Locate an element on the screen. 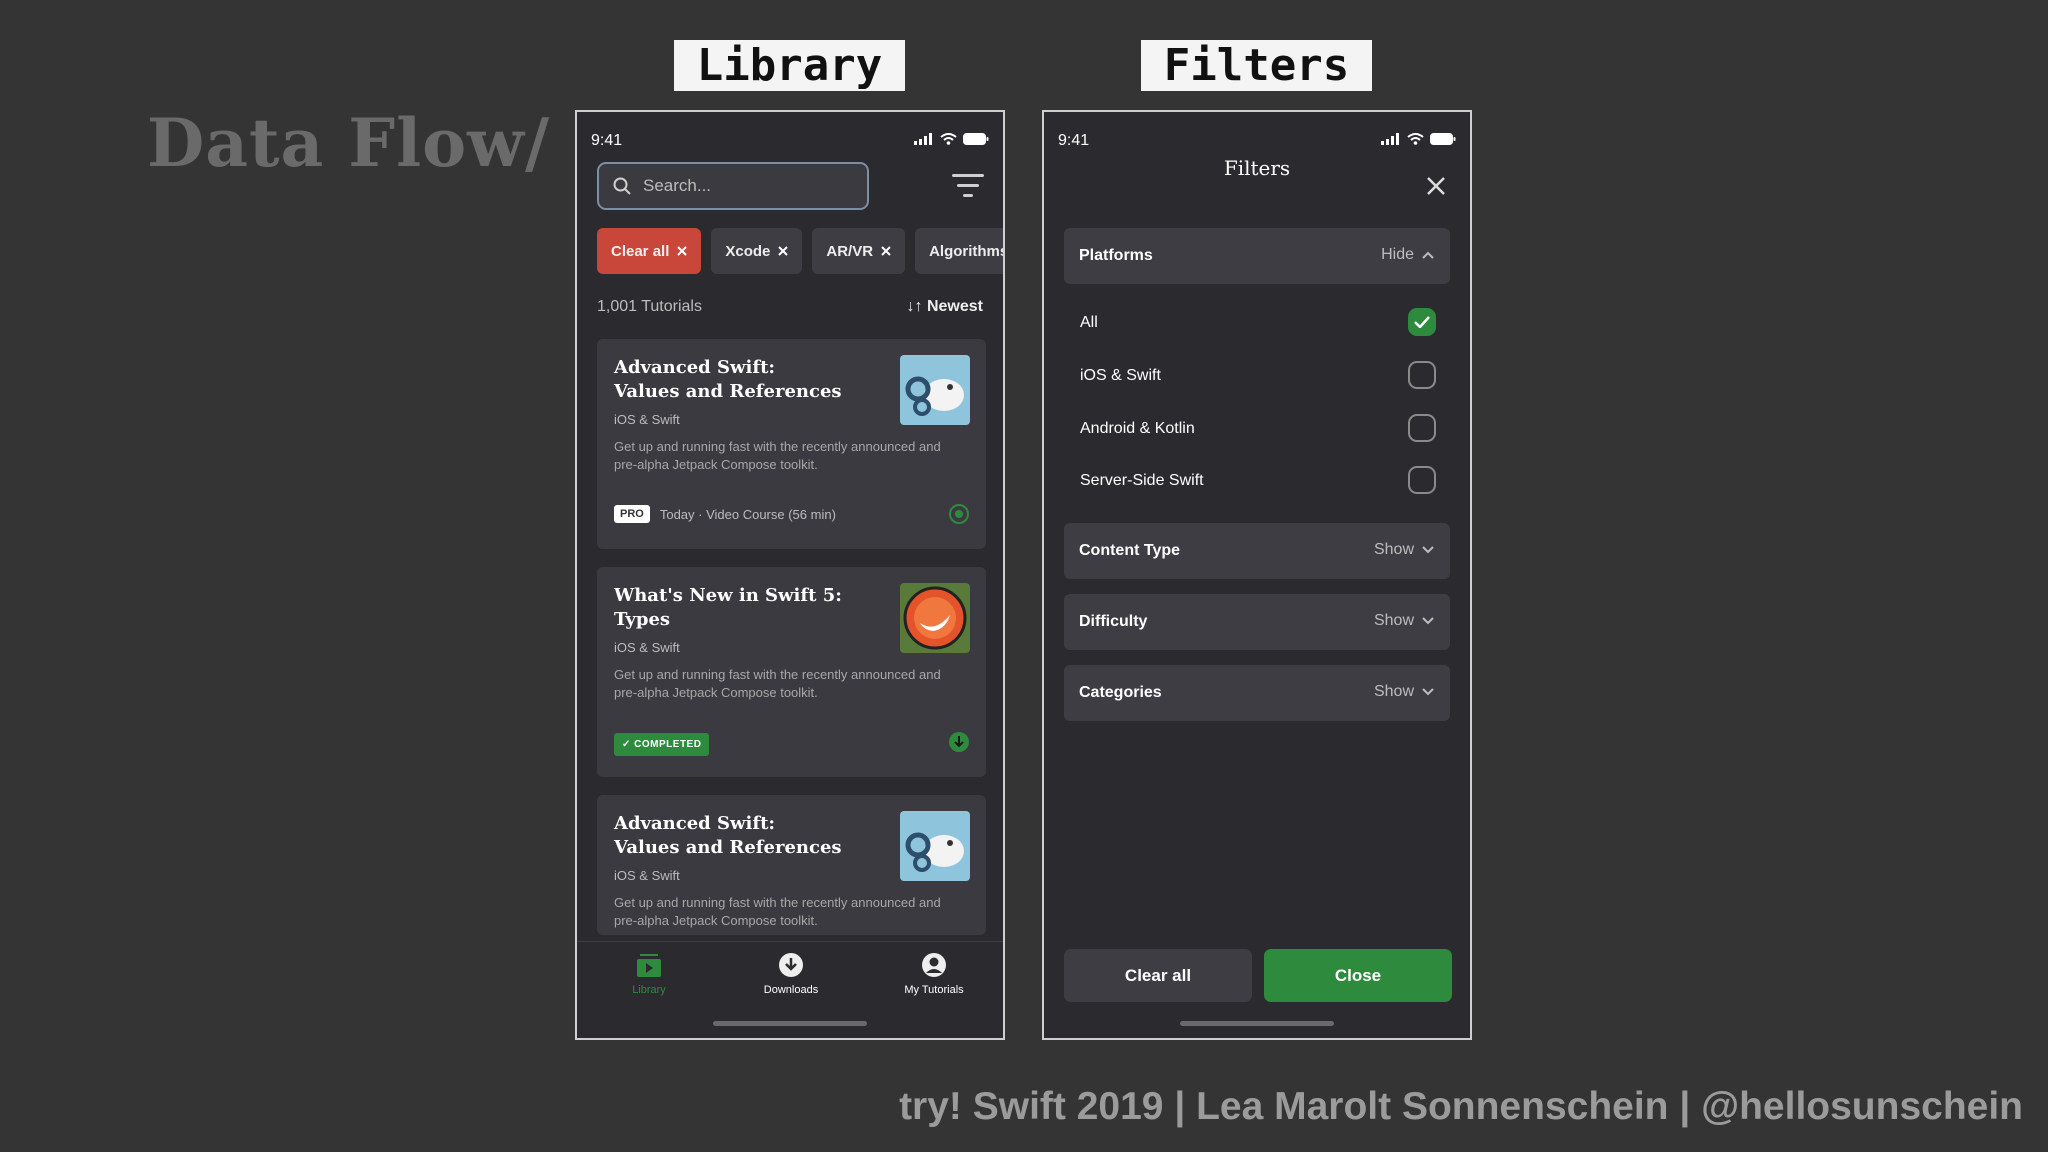 This screenshot has width=2048, height=1152. tab-bar: Library Downloads My Tutorials is located at coordinates (790, 989).